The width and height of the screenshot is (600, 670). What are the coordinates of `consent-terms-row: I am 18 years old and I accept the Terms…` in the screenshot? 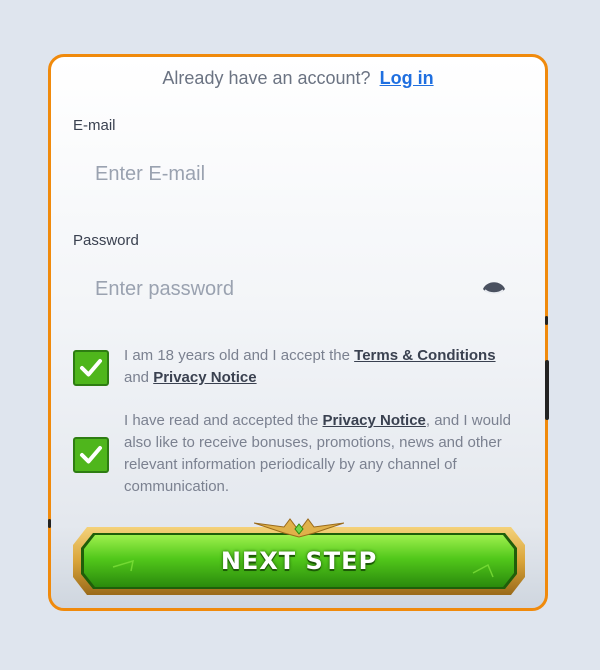 It's located at (293, 367).